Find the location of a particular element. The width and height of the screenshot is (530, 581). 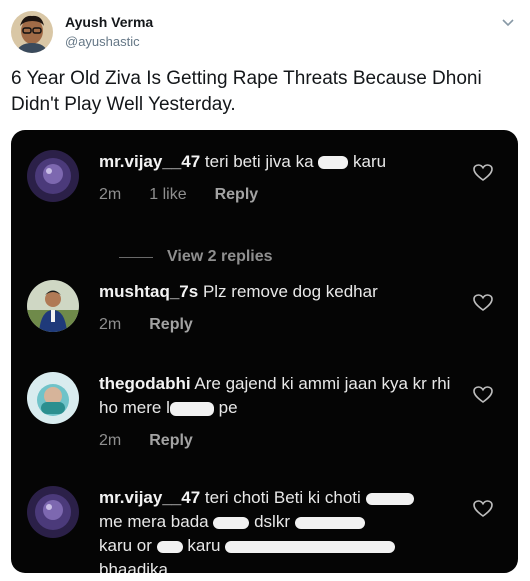

comment-text-part: teri choti Beti ki choti is located at coordinates (282, 497).